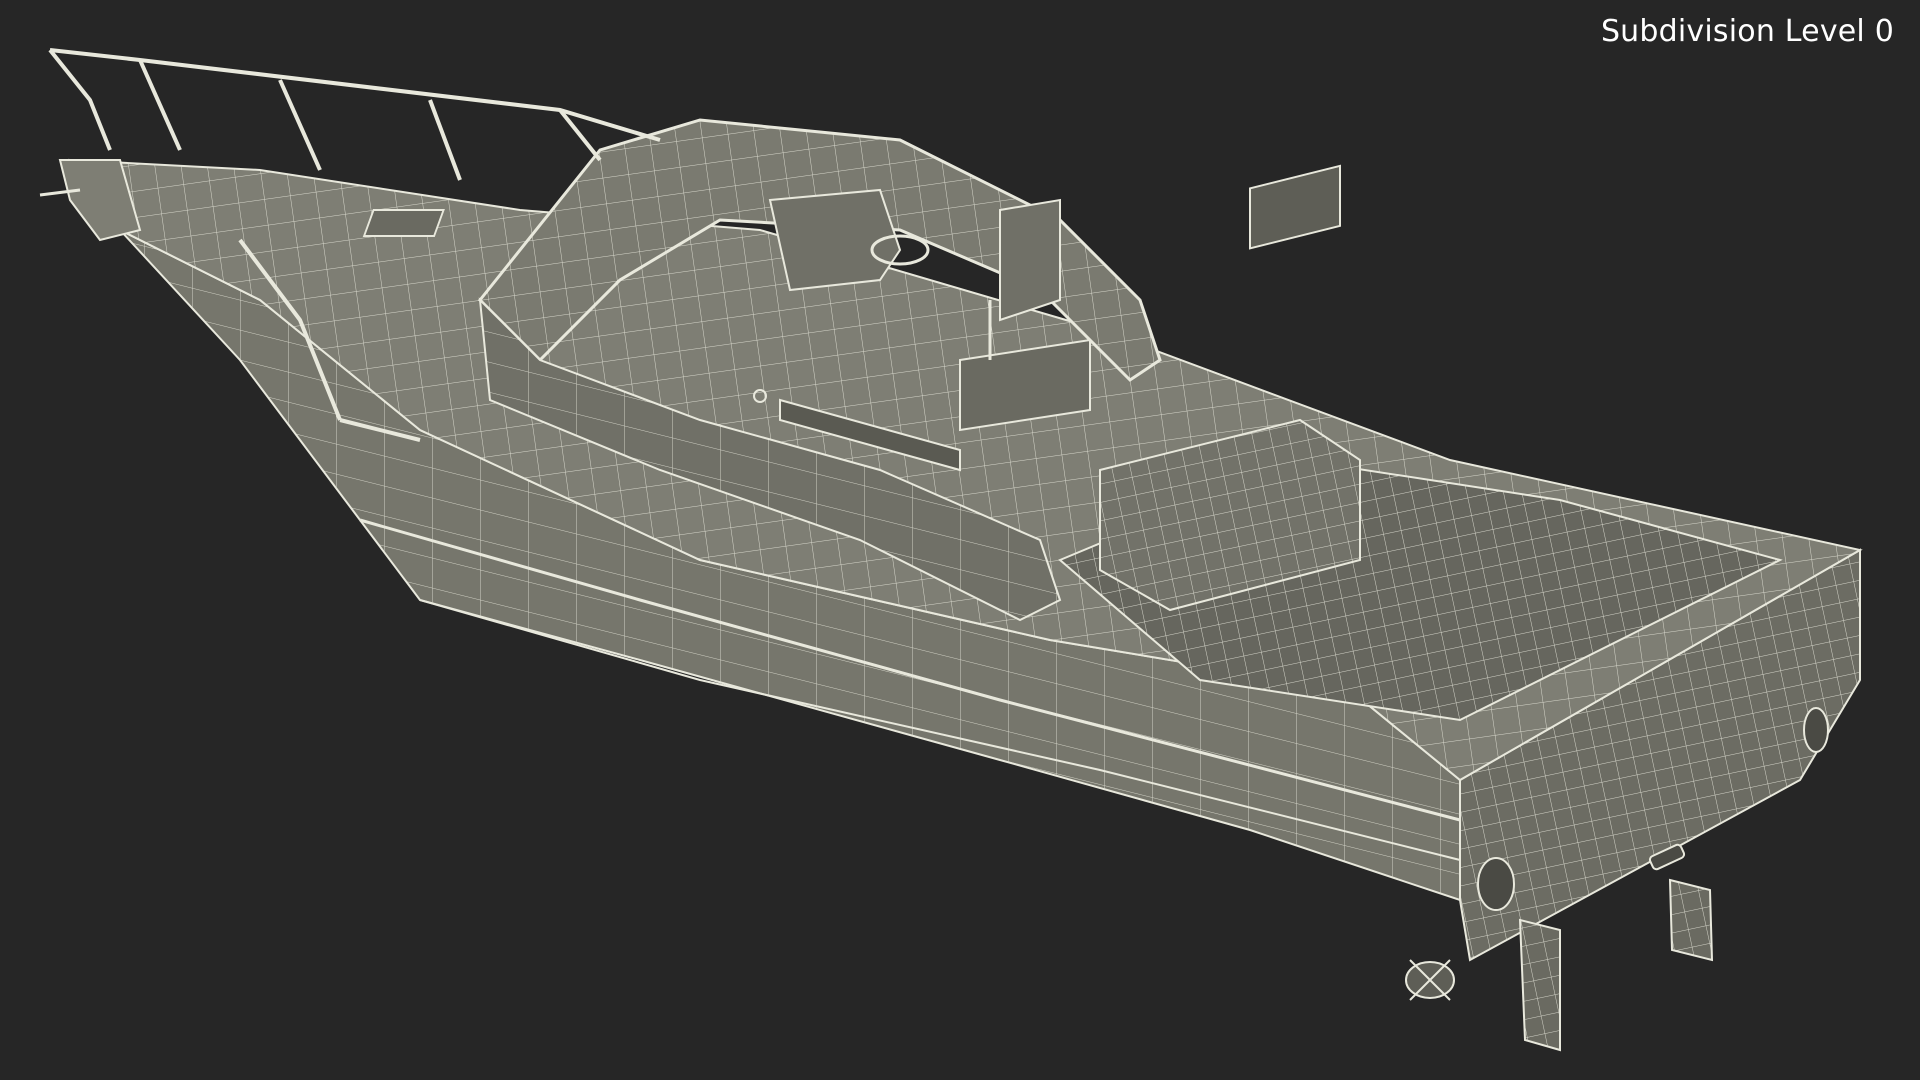  Describe the element at coordinates (1747, 31) in the screenshot. I see `subdivision-level-label: Subdivision Level 0` at that location.